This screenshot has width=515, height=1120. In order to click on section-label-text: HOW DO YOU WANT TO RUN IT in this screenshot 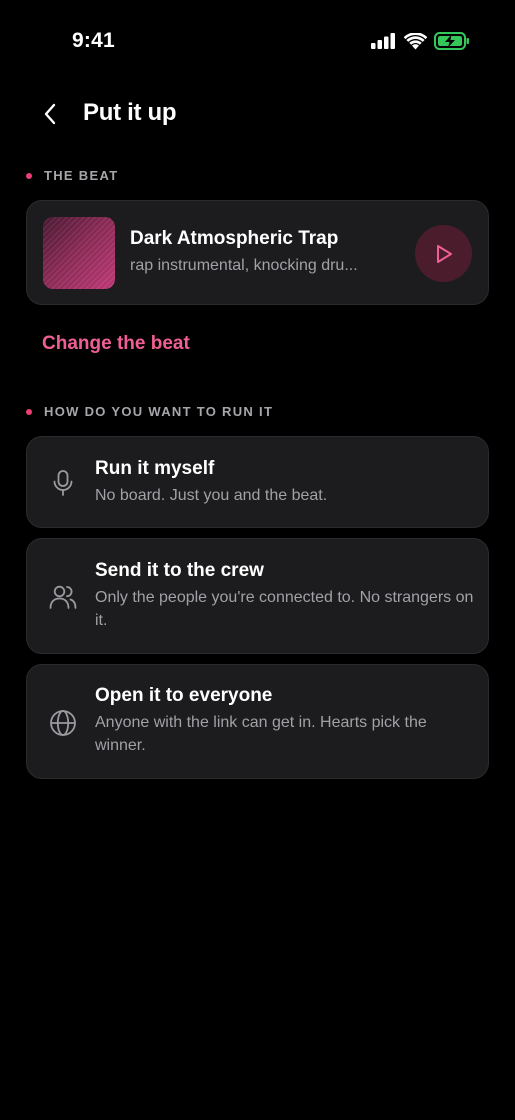, I will do `click(159, 411)`.